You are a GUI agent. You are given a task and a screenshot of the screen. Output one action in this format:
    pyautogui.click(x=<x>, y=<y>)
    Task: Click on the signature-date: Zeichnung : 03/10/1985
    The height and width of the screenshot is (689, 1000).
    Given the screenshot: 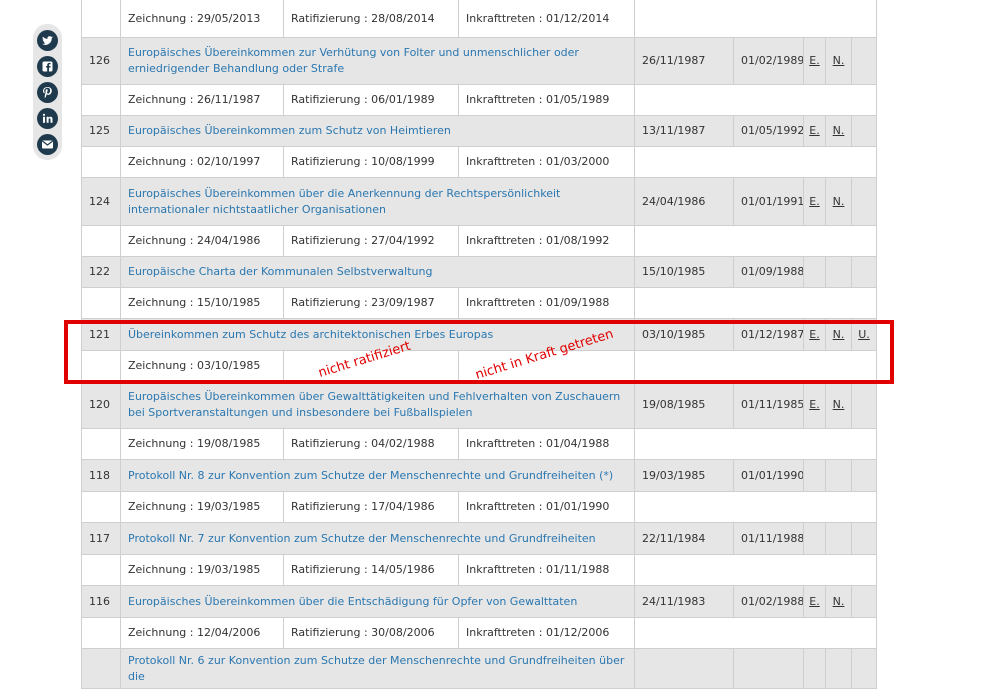 What is the action you would take?
    pyautogui.click(x=202, y=366)
    